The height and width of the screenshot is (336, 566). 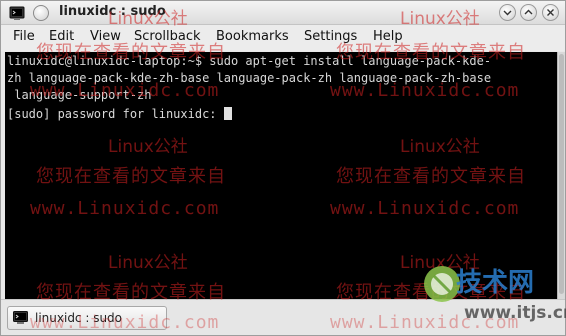 What do you see at coordinates (61, 36) in the screenshot?
I see `menu-edit: Edit` at bounding box center [61, 36].